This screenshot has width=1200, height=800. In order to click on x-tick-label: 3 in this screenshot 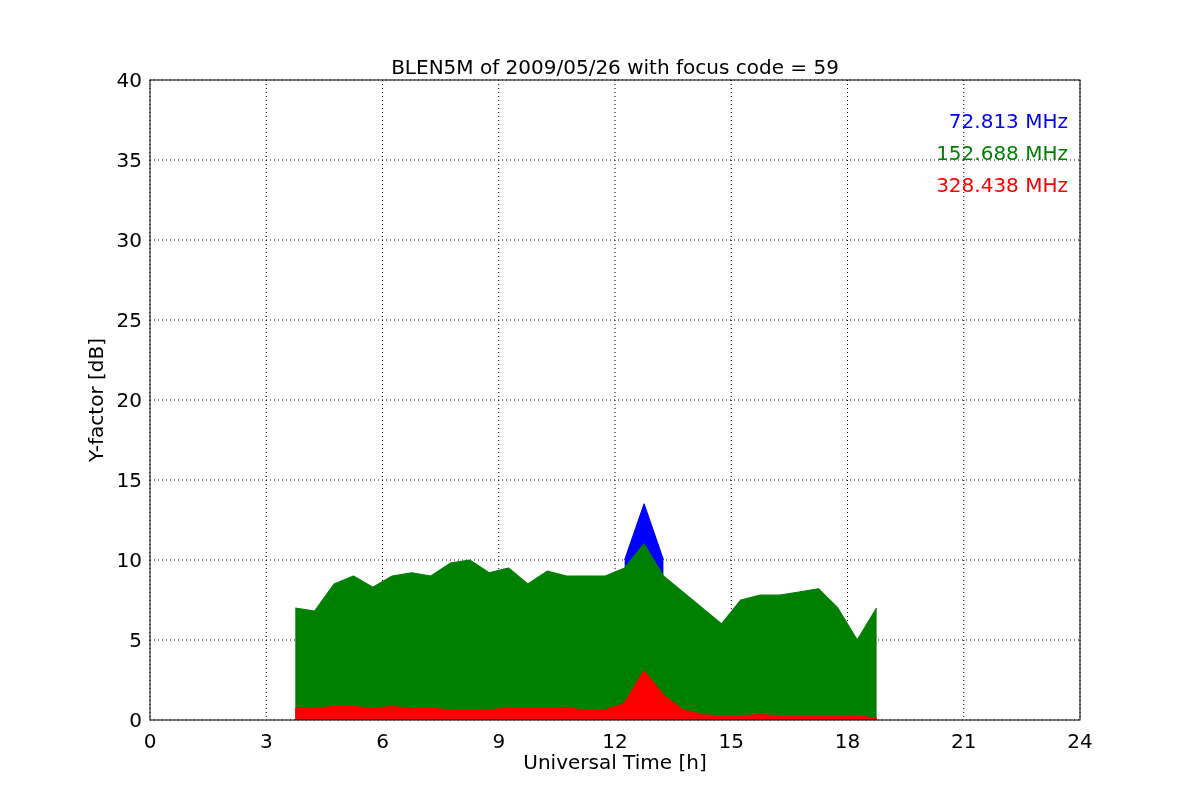, I will do `click(266, 741)`.